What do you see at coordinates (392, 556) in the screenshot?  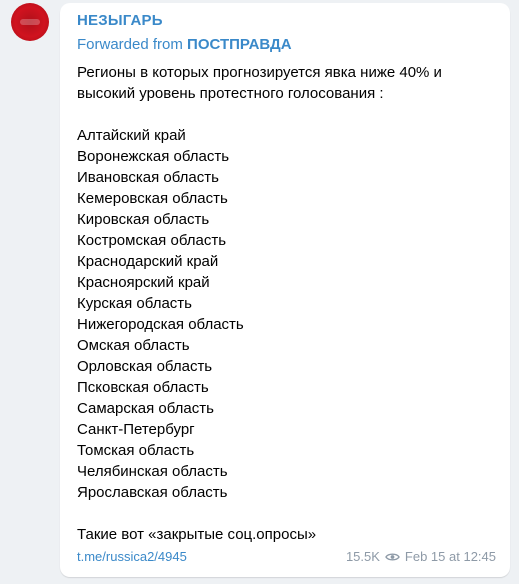 I see `eye-icon` at bounding box center [392, 556].